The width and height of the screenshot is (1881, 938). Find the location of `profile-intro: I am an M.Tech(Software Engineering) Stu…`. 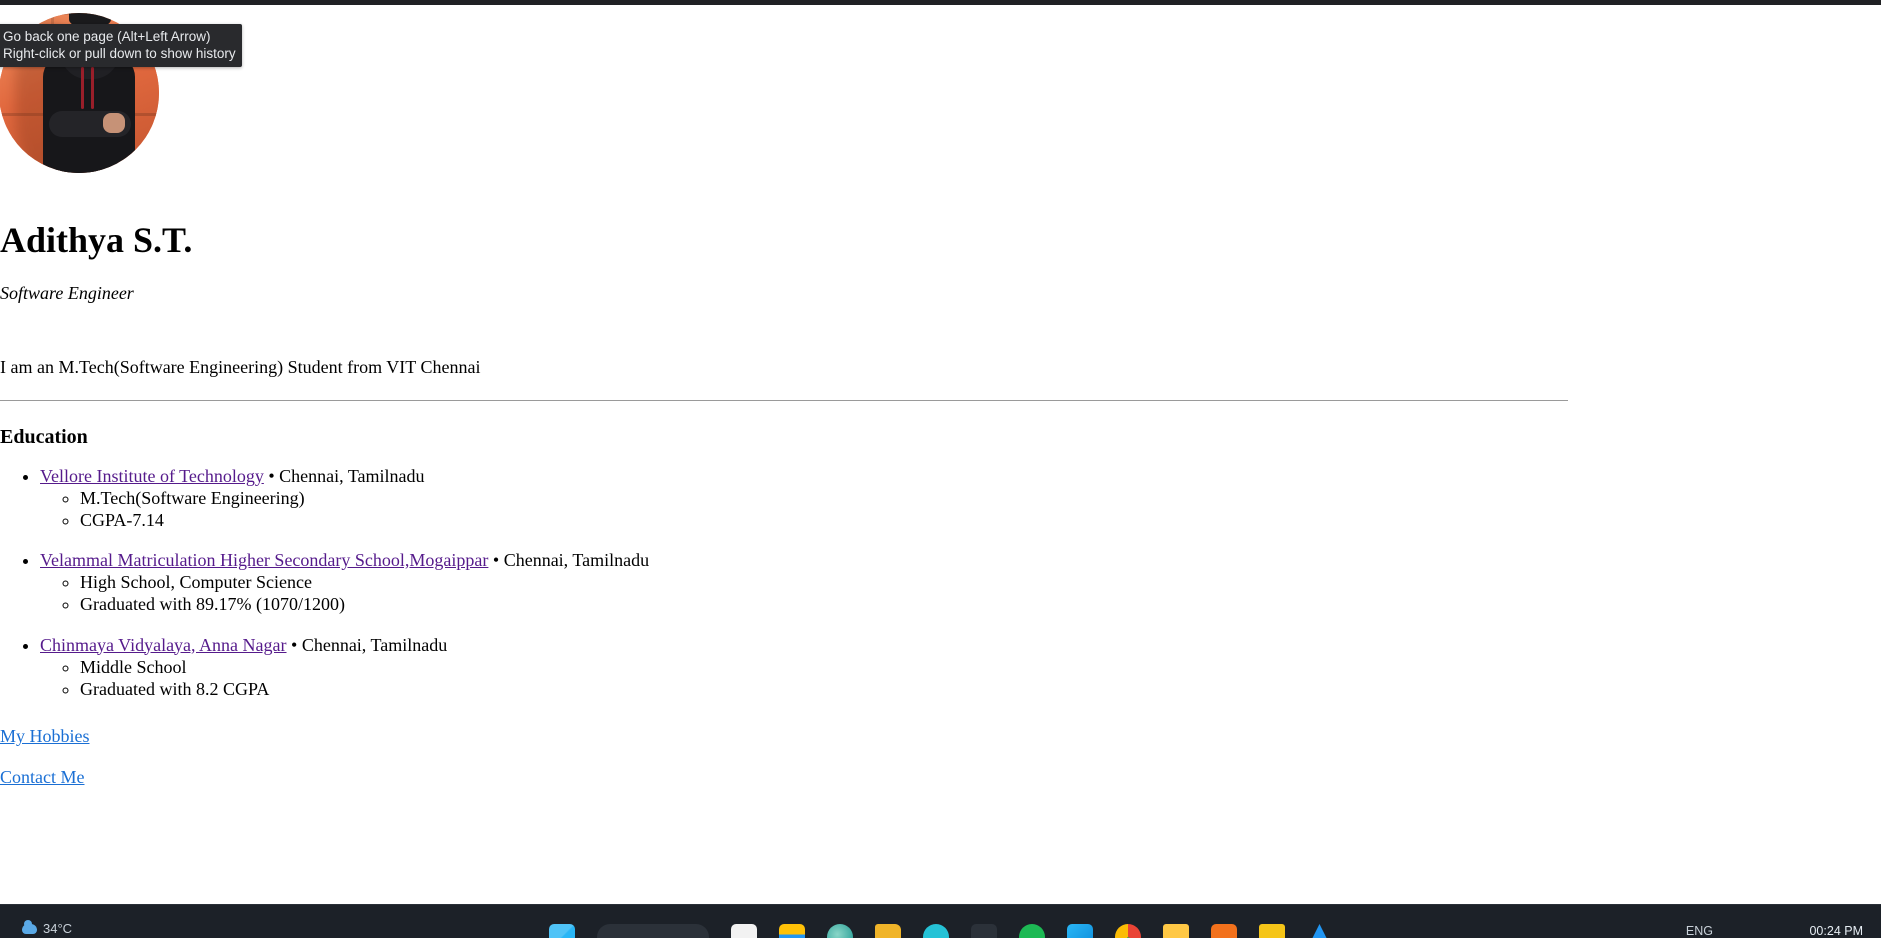

profile-intro: I am an M.Tech(Software Engineering) Stu… is located at coordinates (240, 366).